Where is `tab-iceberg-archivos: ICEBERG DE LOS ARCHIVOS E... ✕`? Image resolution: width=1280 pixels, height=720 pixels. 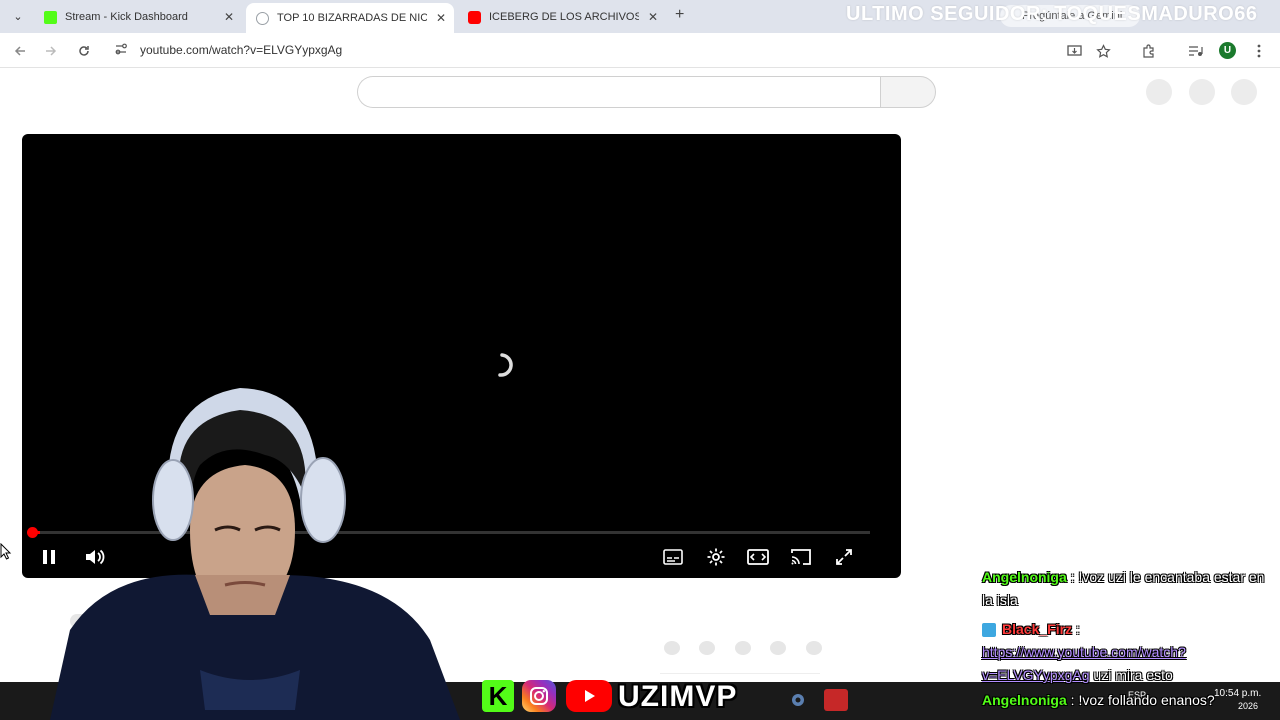
tab-iceberg-archivos: ICEBERG DE LOS ARCHIVOS E... ✕ is located at coordinates (562, 17).